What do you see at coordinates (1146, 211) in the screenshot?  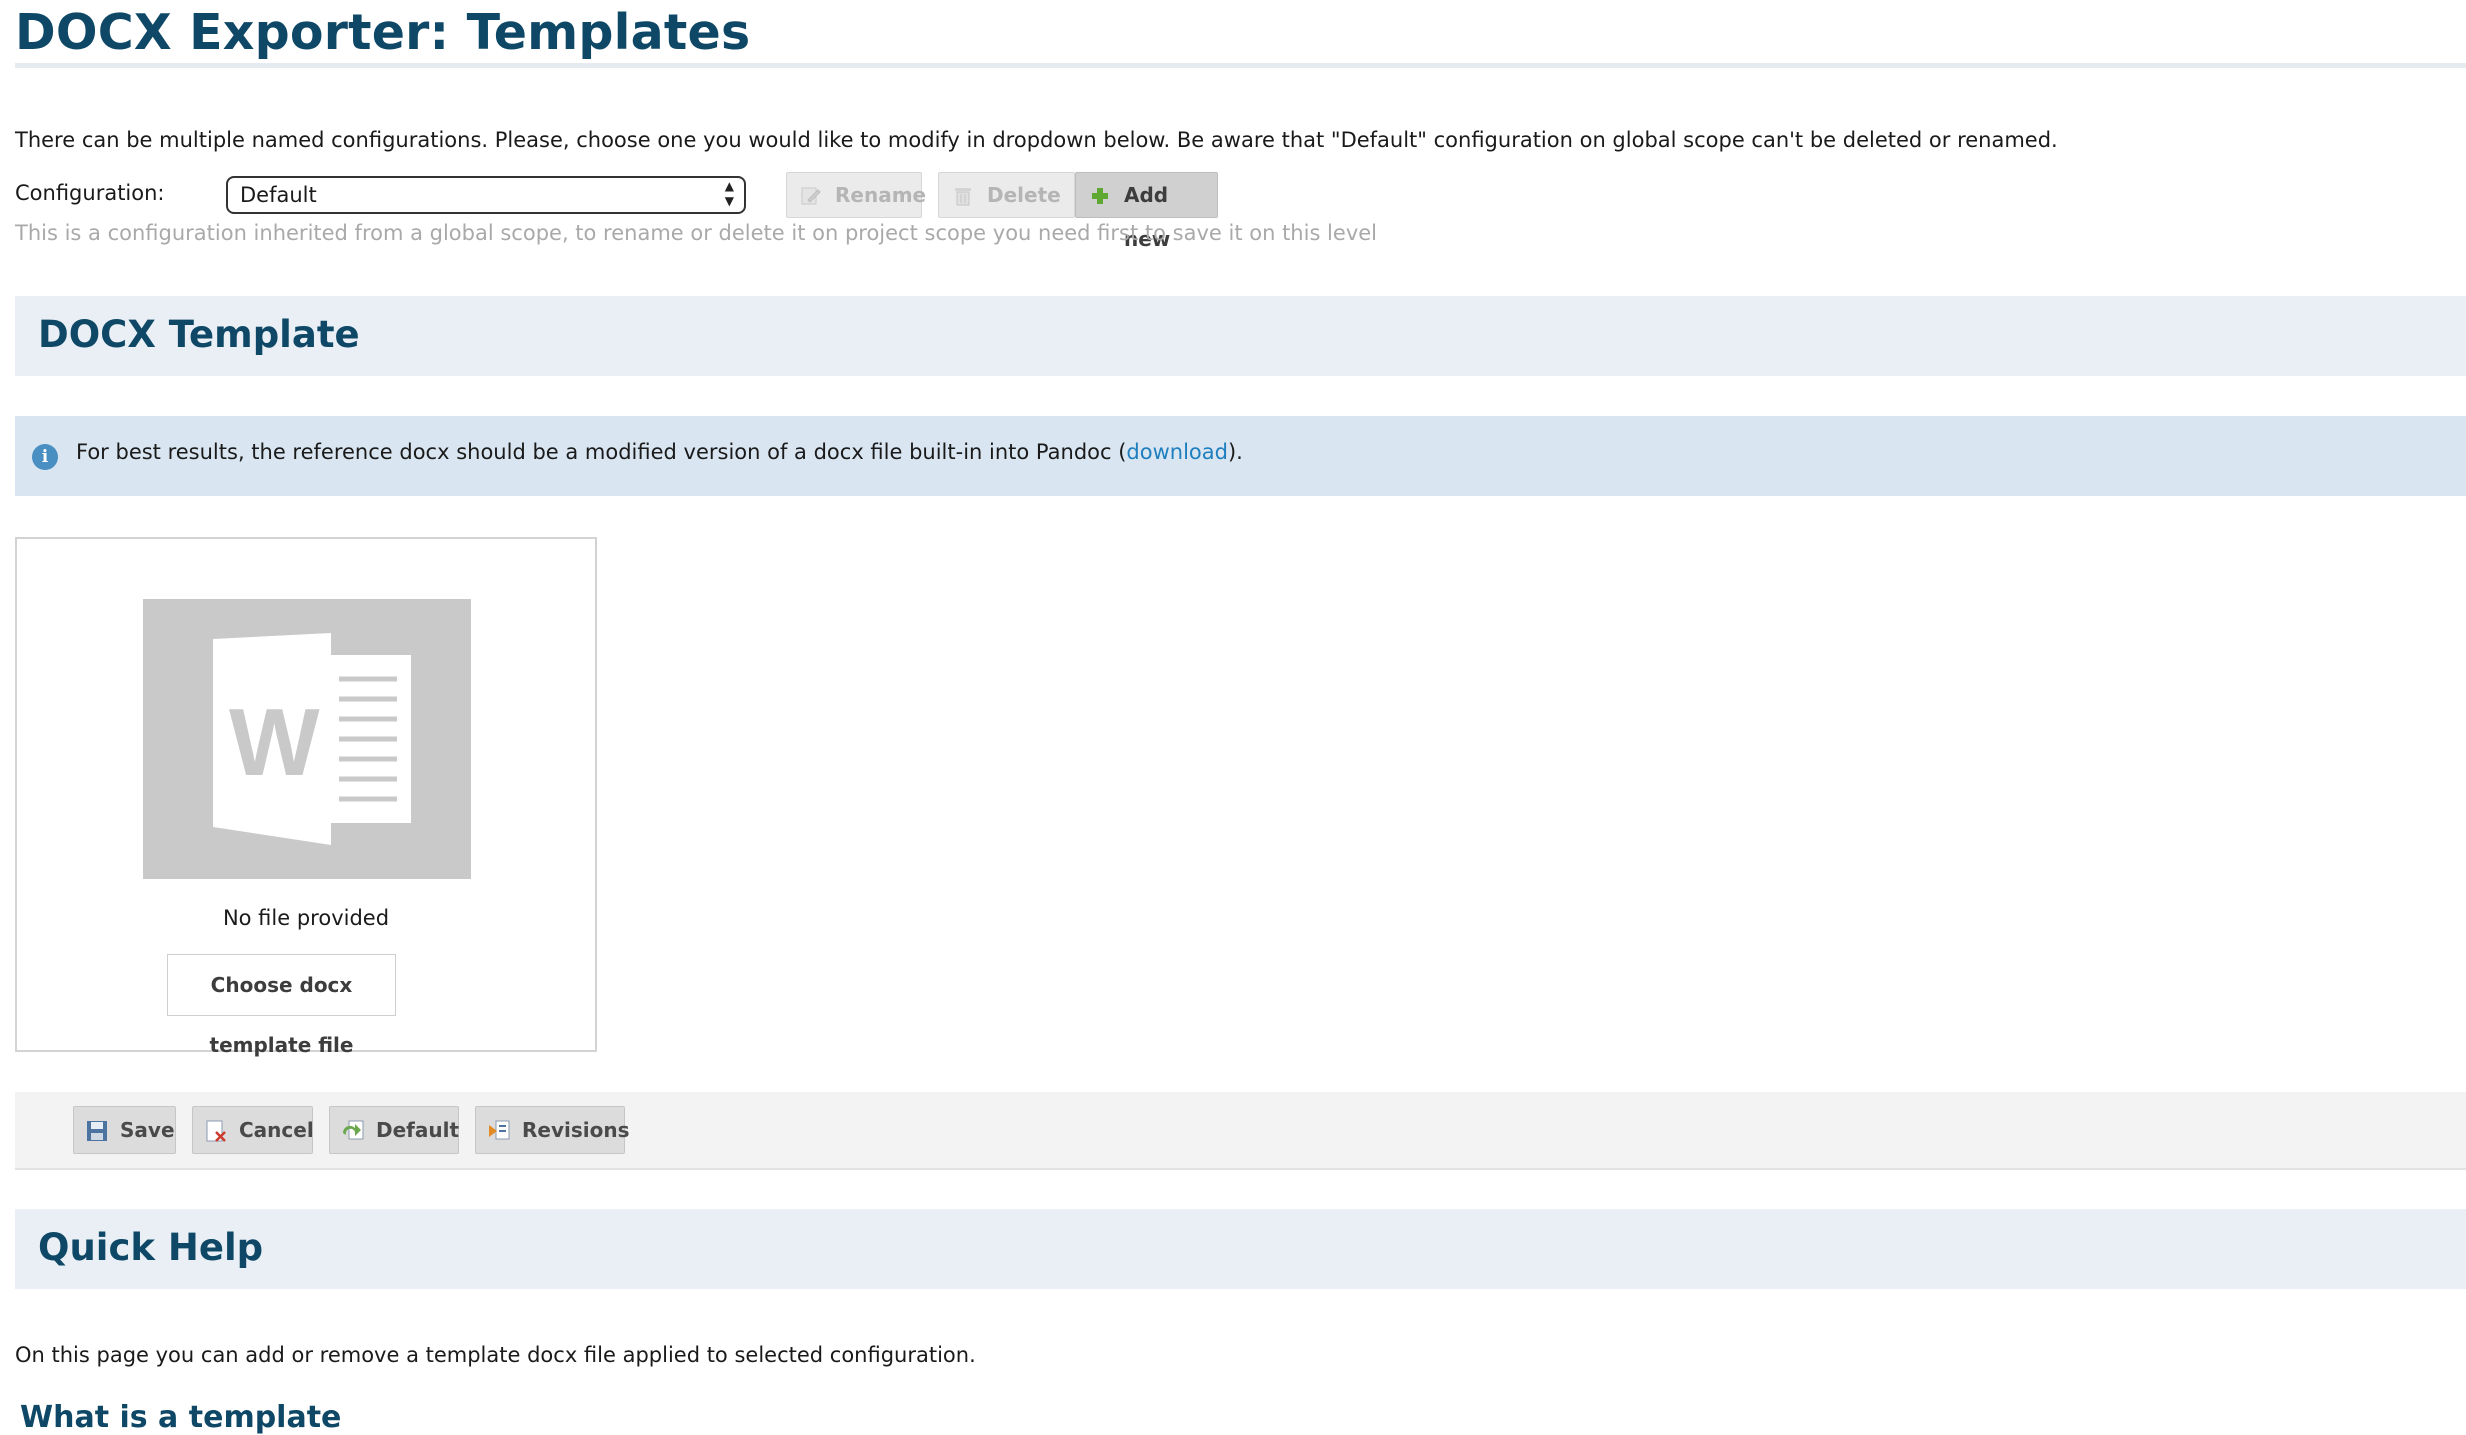 I see `add-new-button: Add new` at bounding box center [1146, 211].